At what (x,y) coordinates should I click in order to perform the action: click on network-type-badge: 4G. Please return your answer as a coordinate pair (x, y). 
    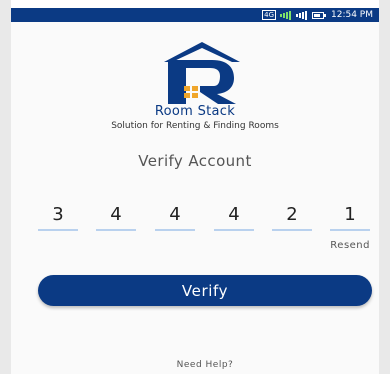
    Looking at the image, I should click on (269, 15).